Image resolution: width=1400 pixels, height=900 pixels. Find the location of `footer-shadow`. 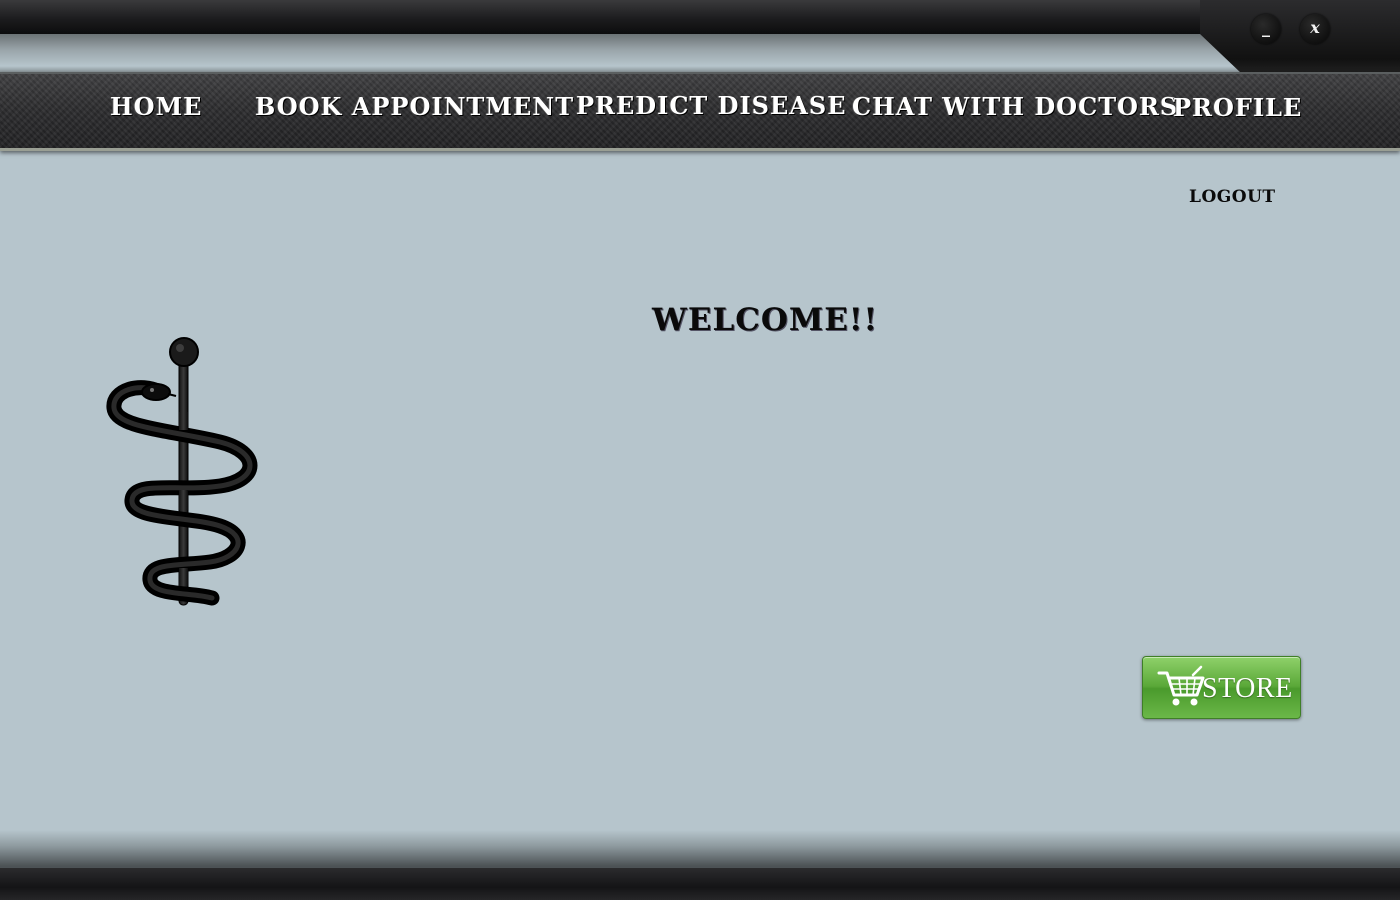

footer-shadow is located at coordinates (700, 850).